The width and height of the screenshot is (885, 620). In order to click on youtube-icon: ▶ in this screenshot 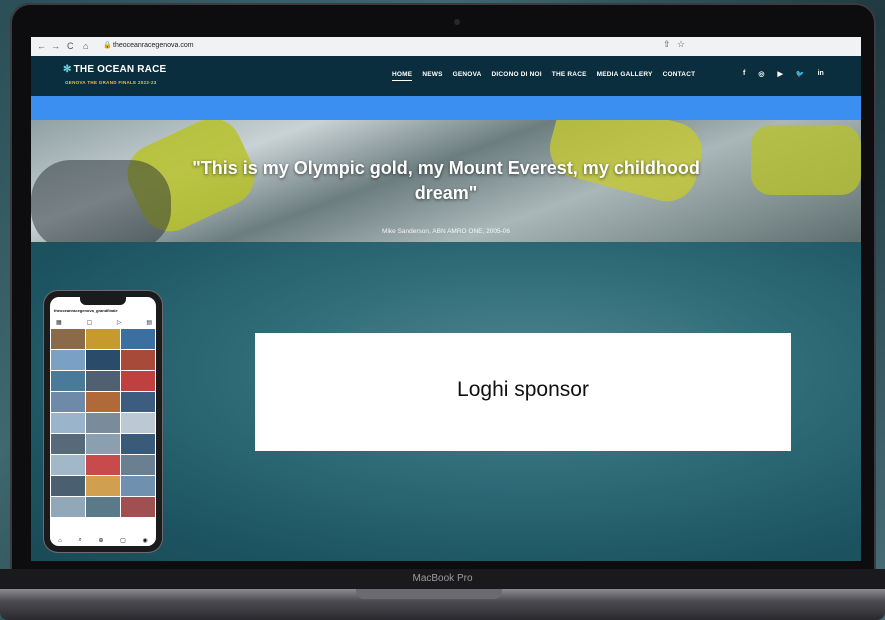, I will do `click(779, 74)`.